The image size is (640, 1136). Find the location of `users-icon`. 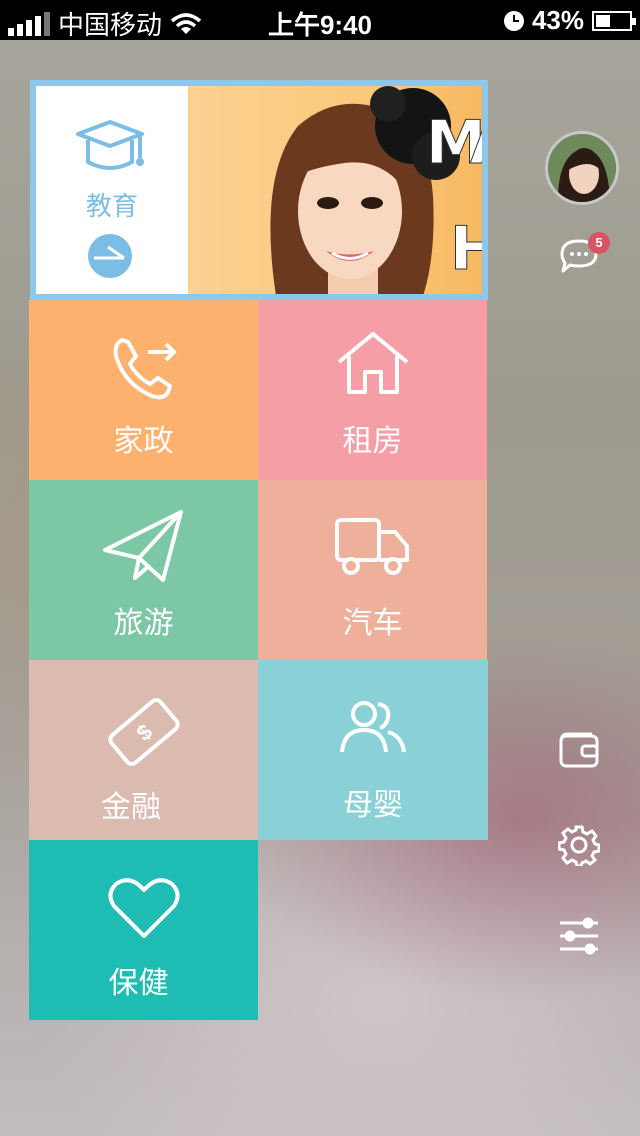

users-icon is located at coordinates (373, 727).